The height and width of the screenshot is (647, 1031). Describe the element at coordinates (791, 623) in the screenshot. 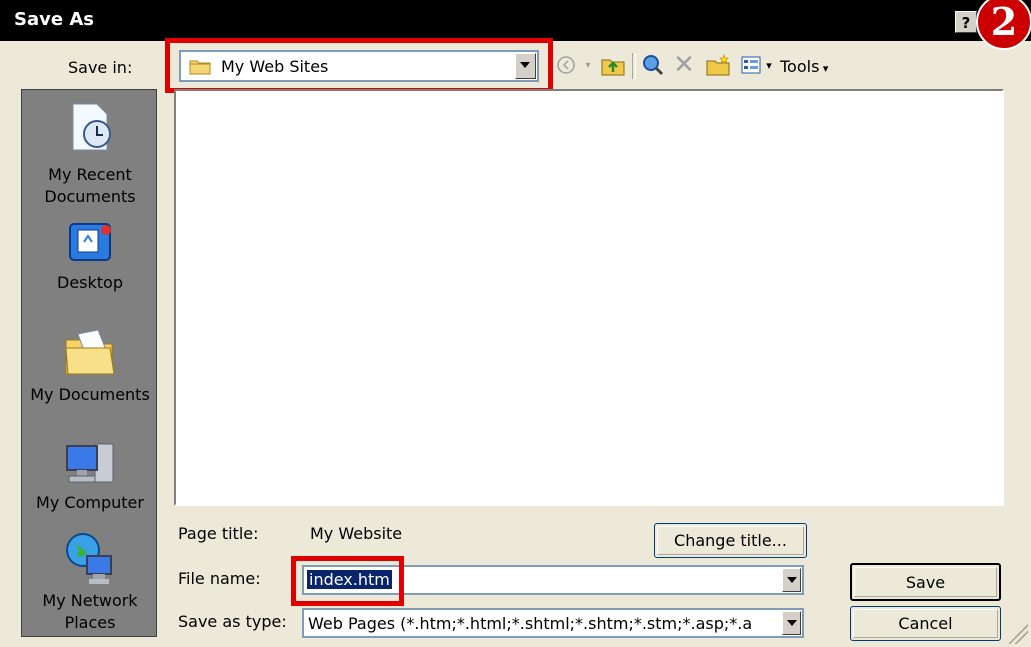

I see `save-as-type-dropdown-arrow` at that location.